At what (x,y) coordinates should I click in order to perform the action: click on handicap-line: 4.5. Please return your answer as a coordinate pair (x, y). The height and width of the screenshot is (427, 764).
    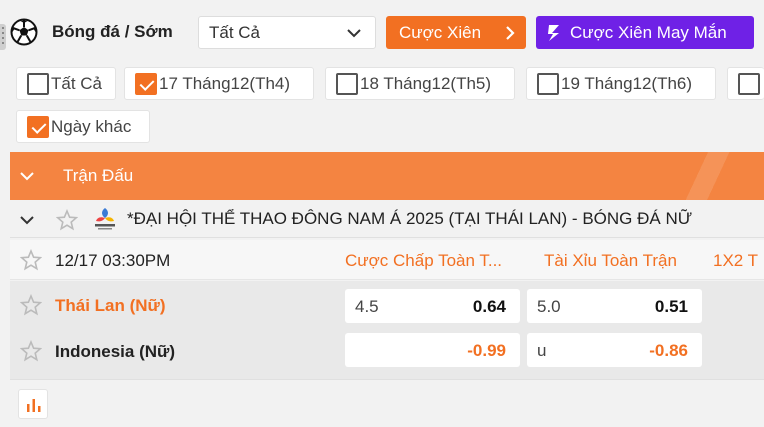
    Looking at the image, I should click on (367, 306).